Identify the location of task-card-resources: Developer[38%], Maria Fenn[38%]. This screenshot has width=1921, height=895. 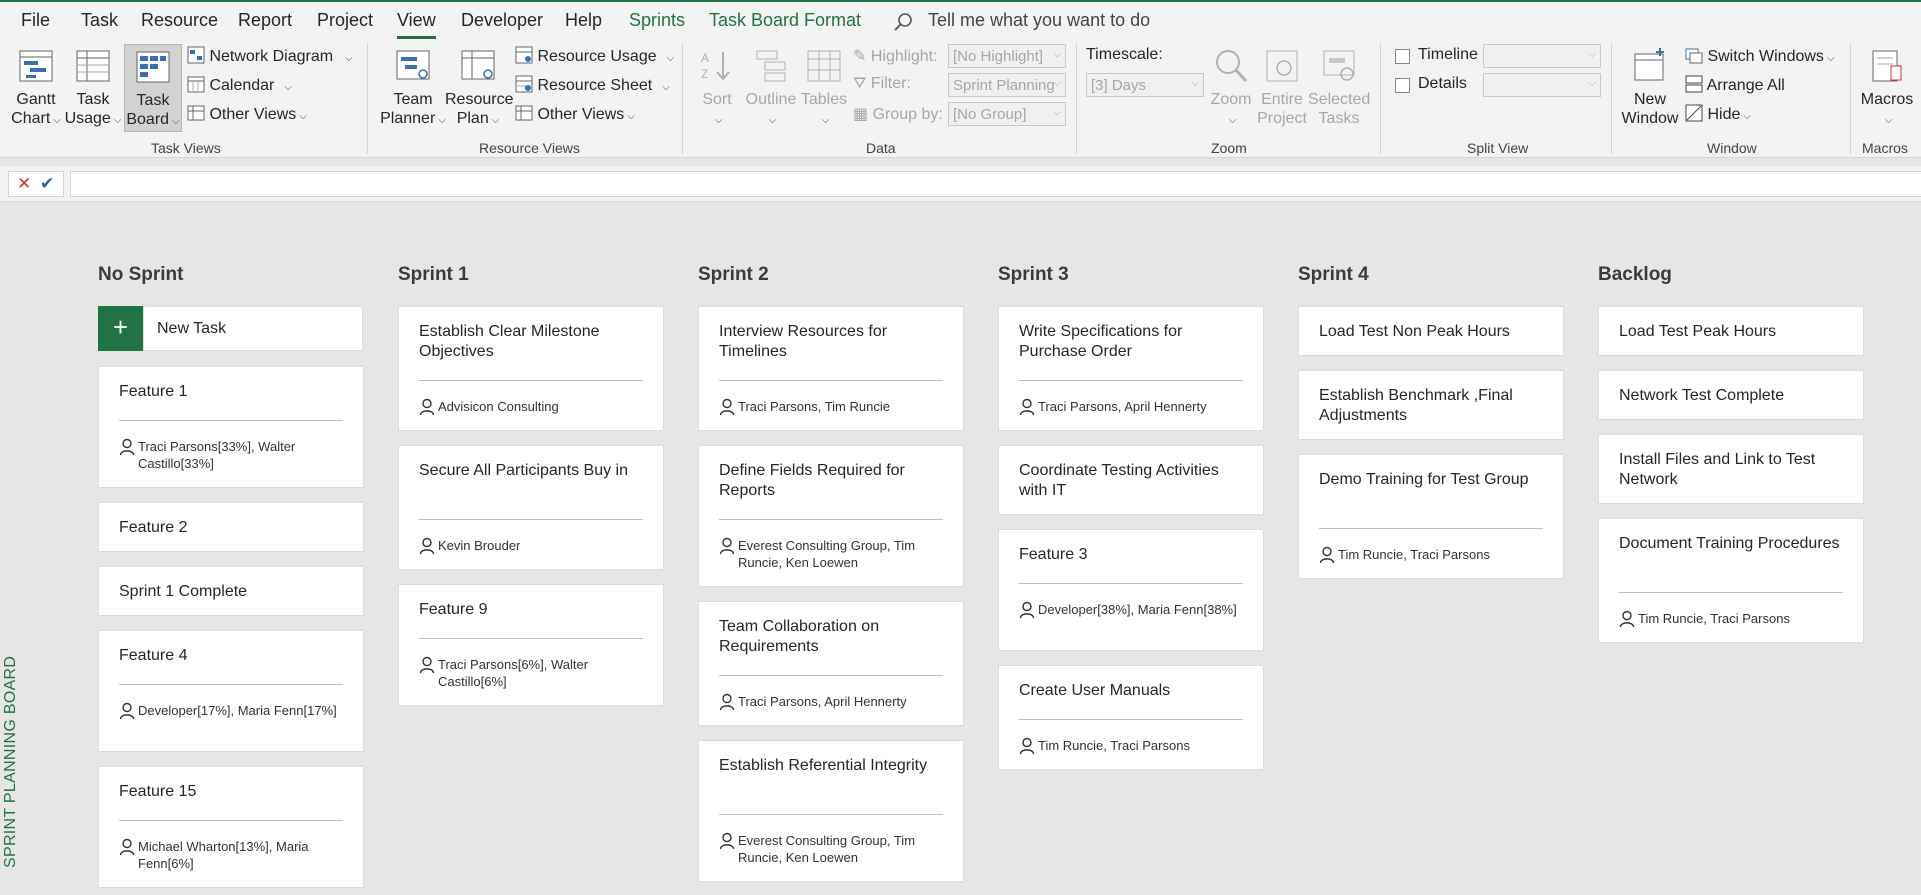
(1132, 610).